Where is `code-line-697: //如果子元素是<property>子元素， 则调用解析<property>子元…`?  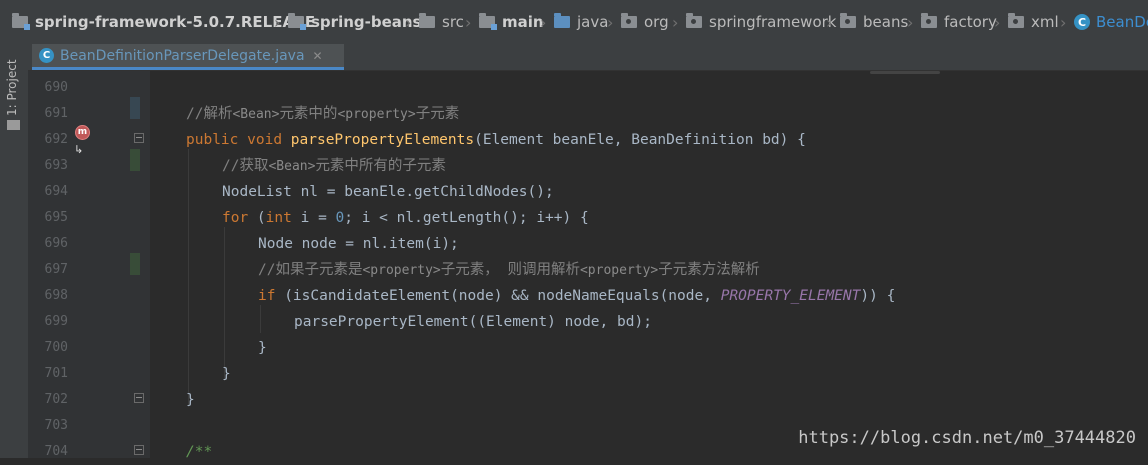 code-line-697: //如果子元素是<property>子元素， 则调用解析<property>子元… is located at coordinates (509, 270).